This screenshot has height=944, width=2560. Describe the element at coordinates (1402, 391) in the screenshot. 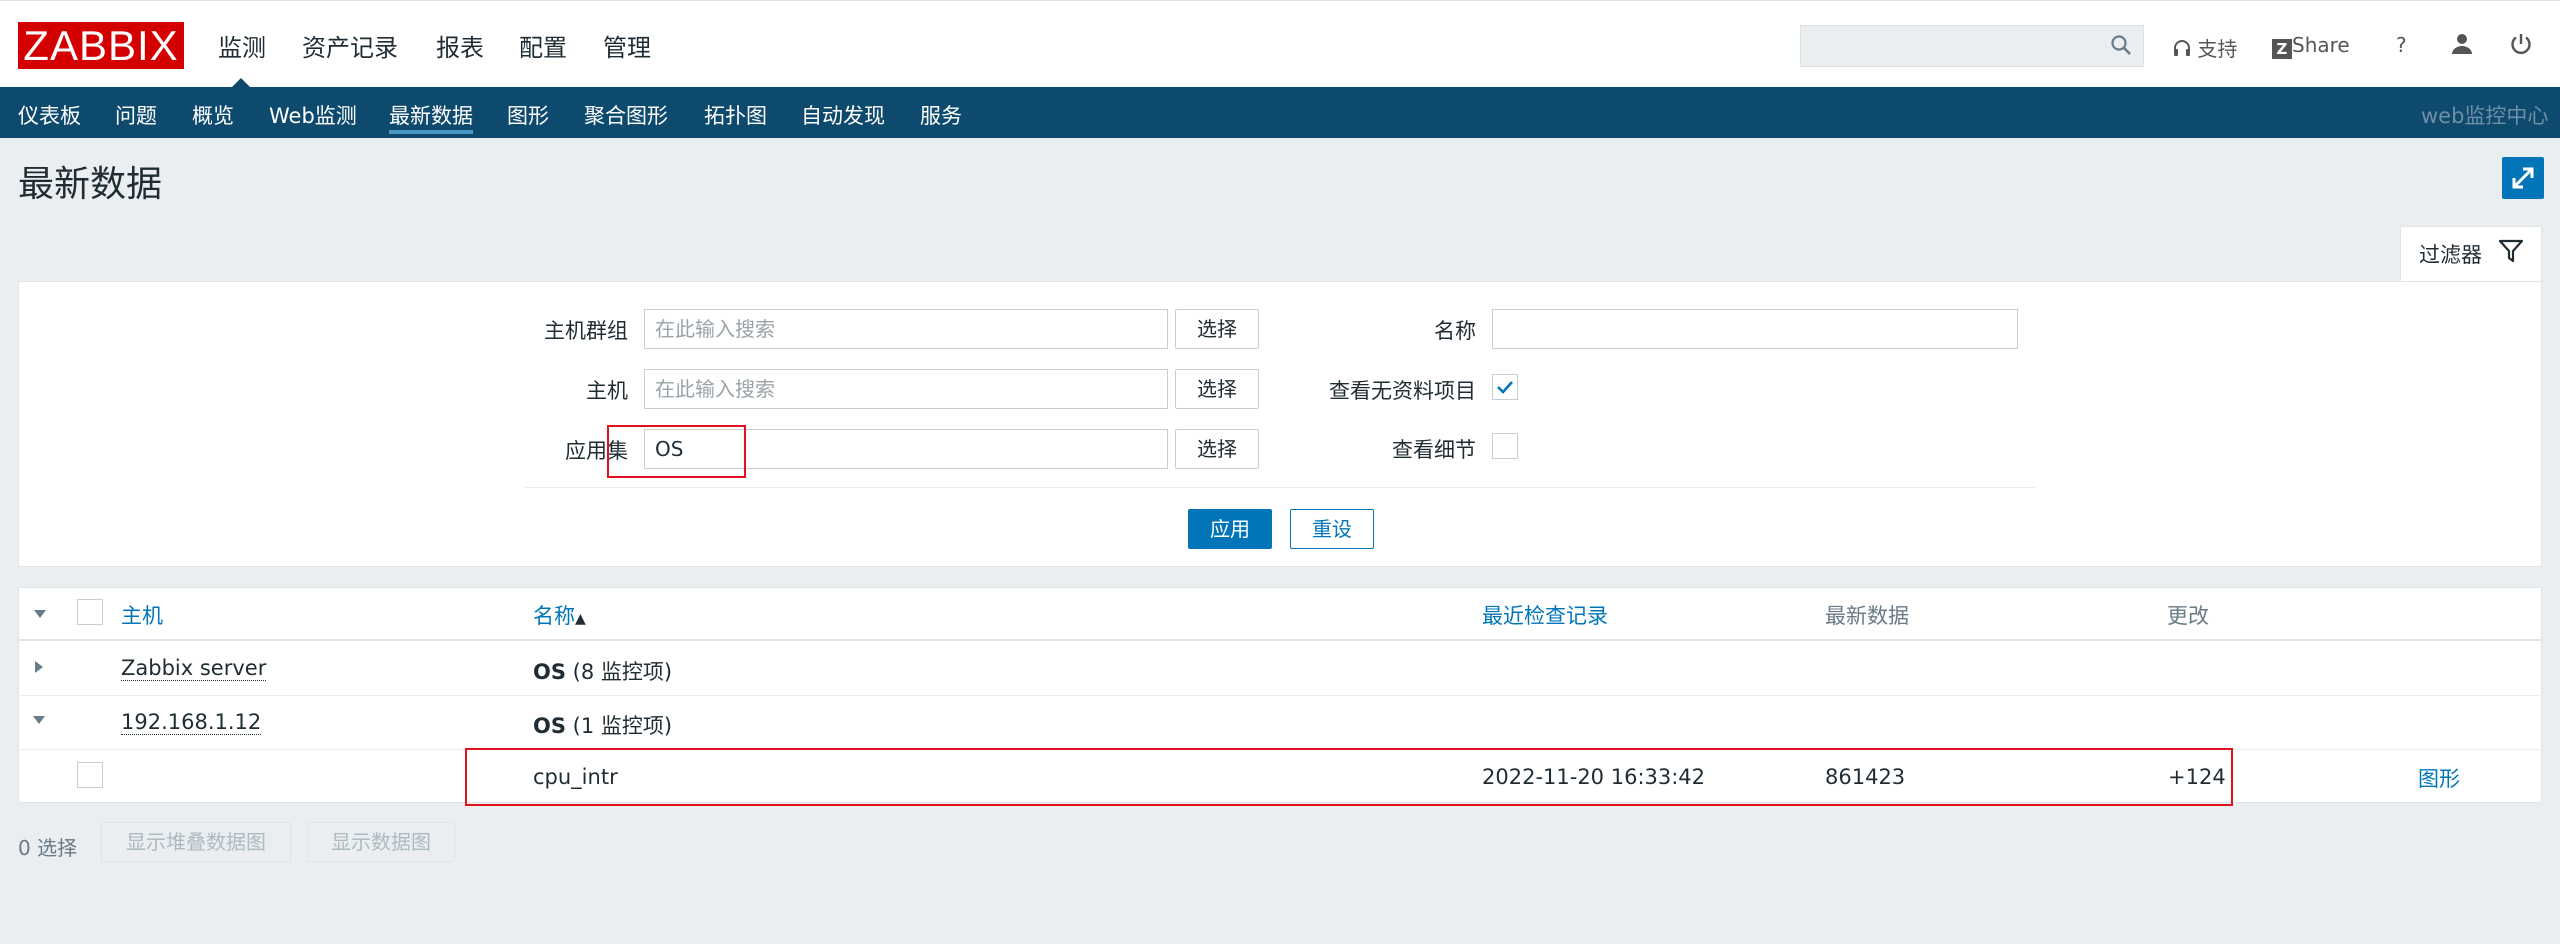

I see `show-no-data-label: 查看无资料项目` at that location.